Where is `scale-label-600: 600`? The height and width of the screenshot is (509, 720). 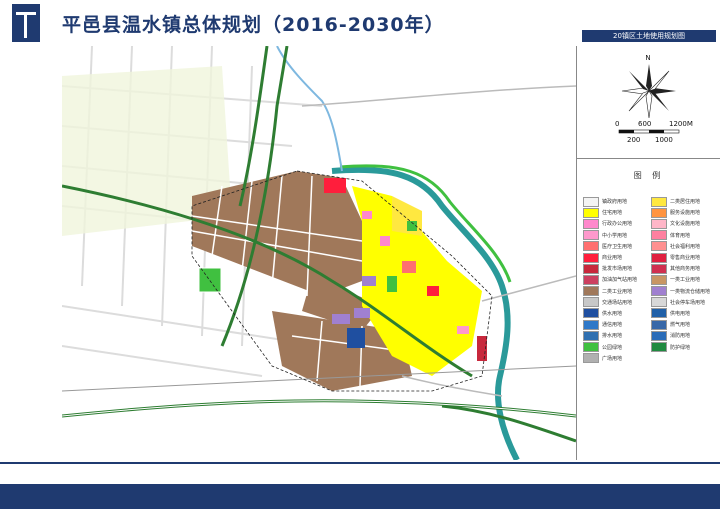 scale-label-600: 600 is located at coordinates (645, 124).